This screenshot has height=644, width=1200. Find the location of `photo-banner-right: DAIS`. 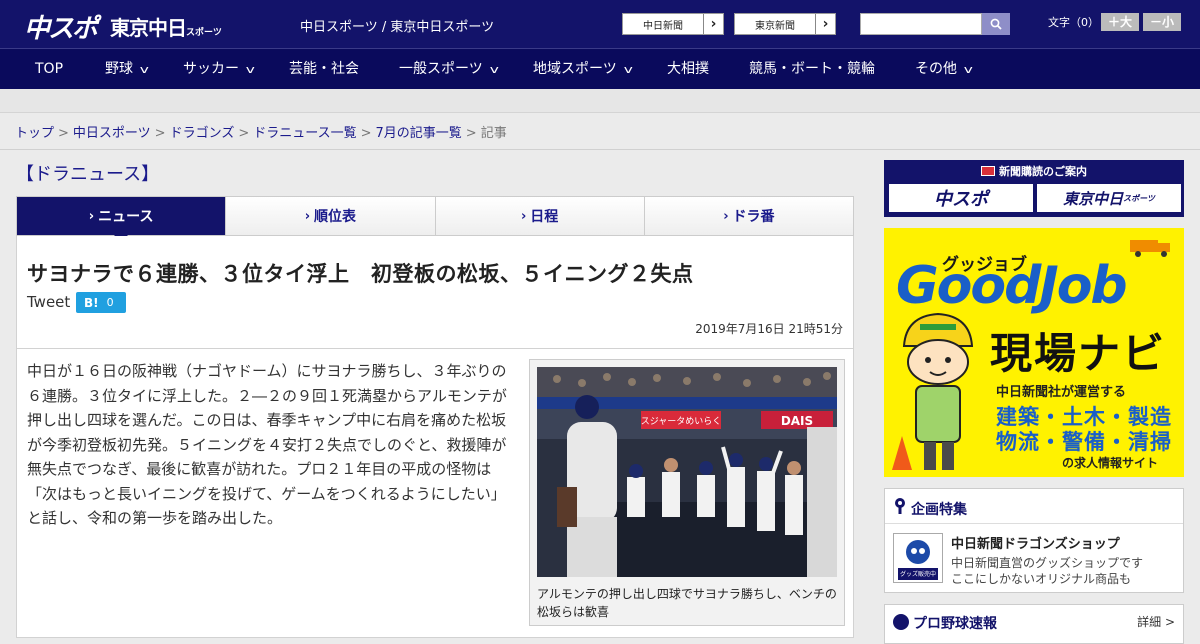

photo-banner-right: DAIS is located at coordinates (797, 421).